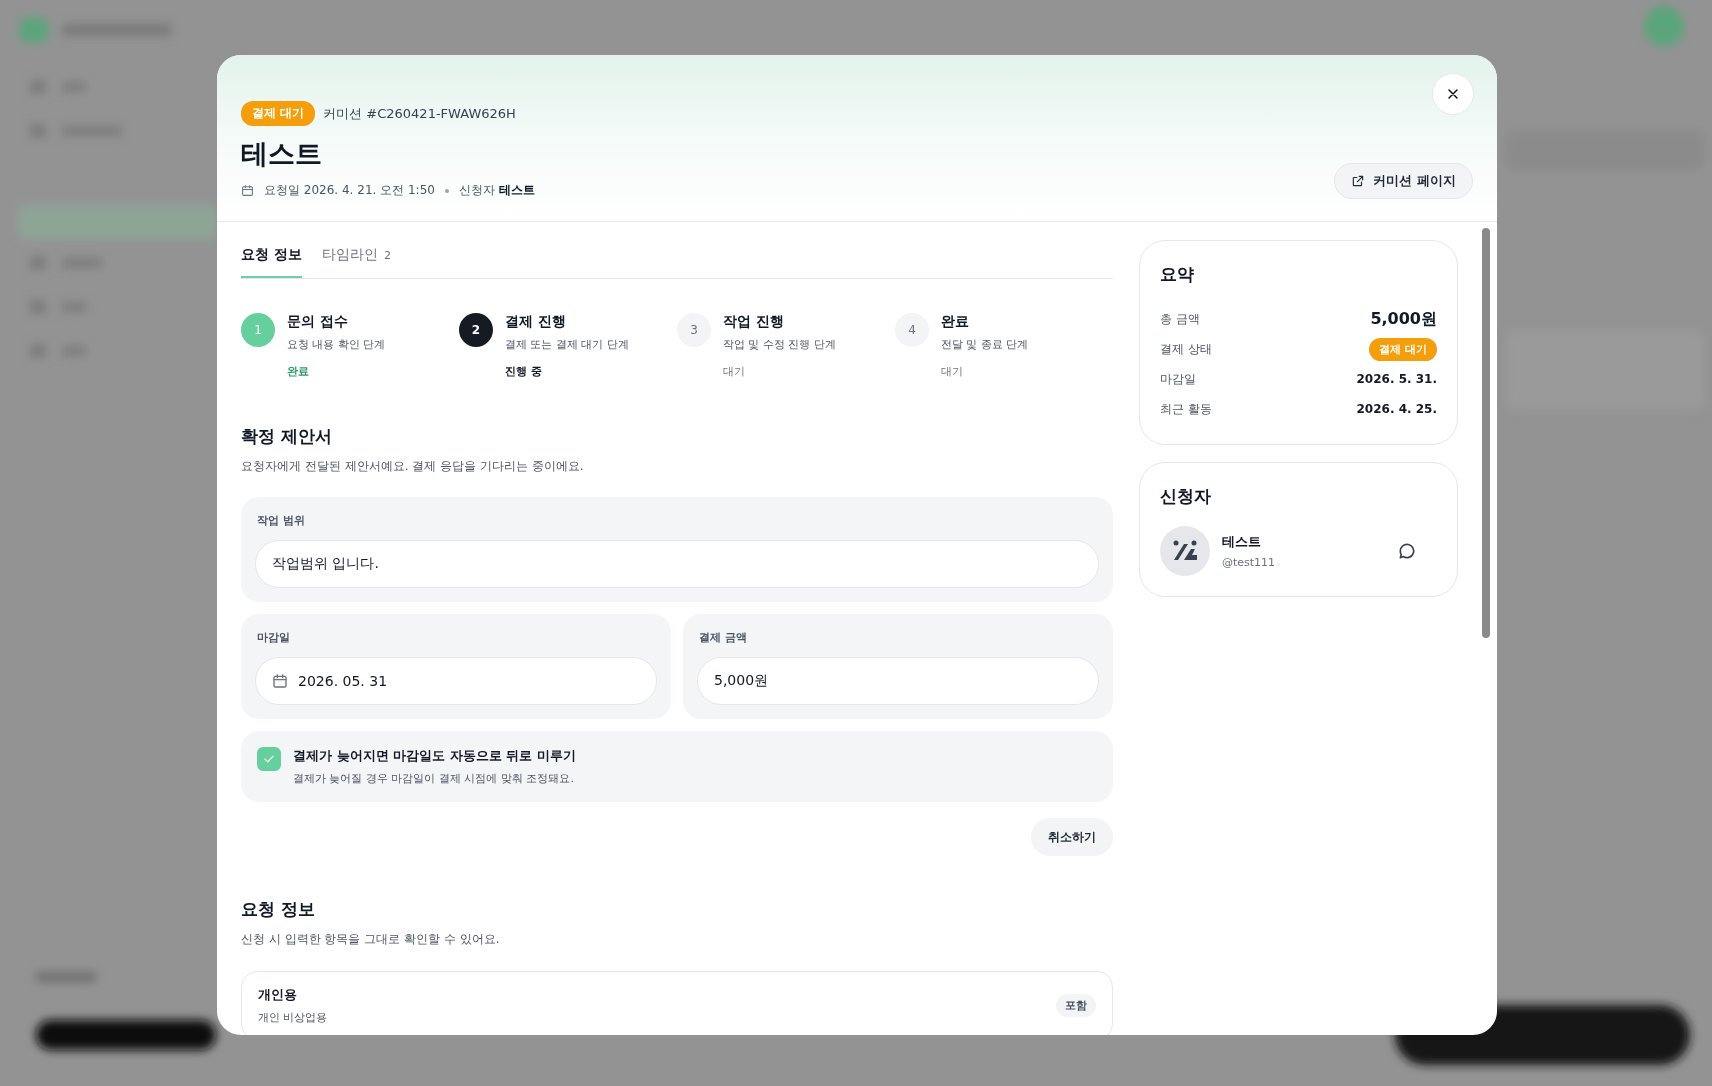 This screenshot has width=1712, height=1086. What do you see at coordinates (898, 681) in the screenshot?
I see `input-field: 5,000원` at bounding box center [898, 681].